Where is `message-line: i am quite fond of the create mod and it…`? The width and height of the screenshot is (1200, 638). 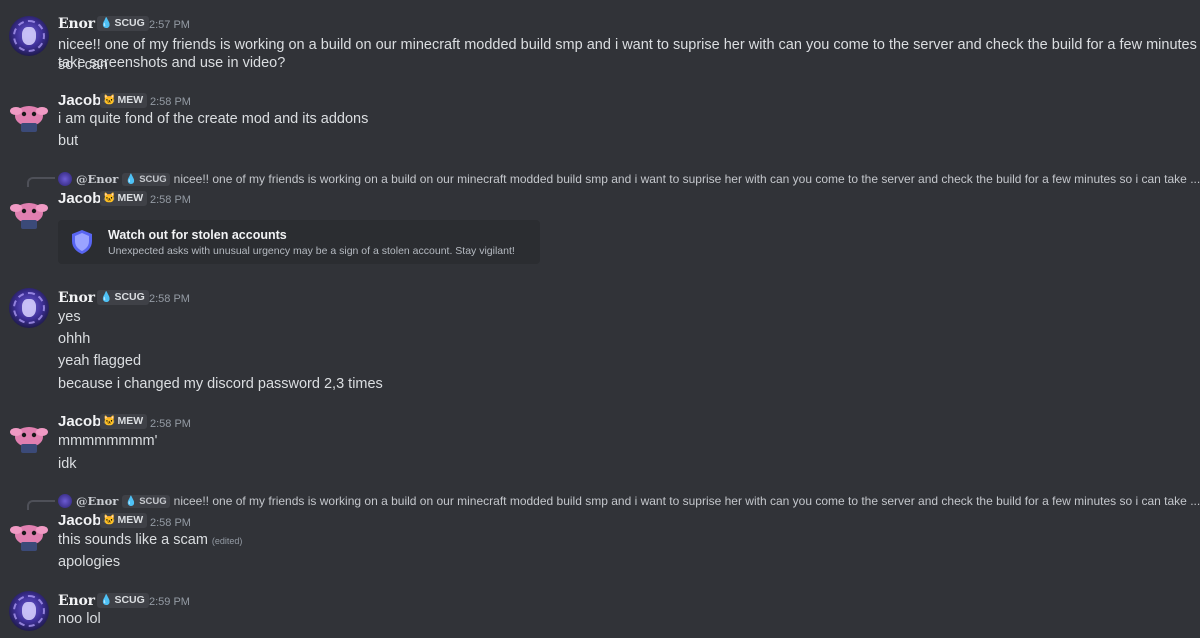 message-line: i am quite fond of the create mod and it… is located at coordinates (213, 119).